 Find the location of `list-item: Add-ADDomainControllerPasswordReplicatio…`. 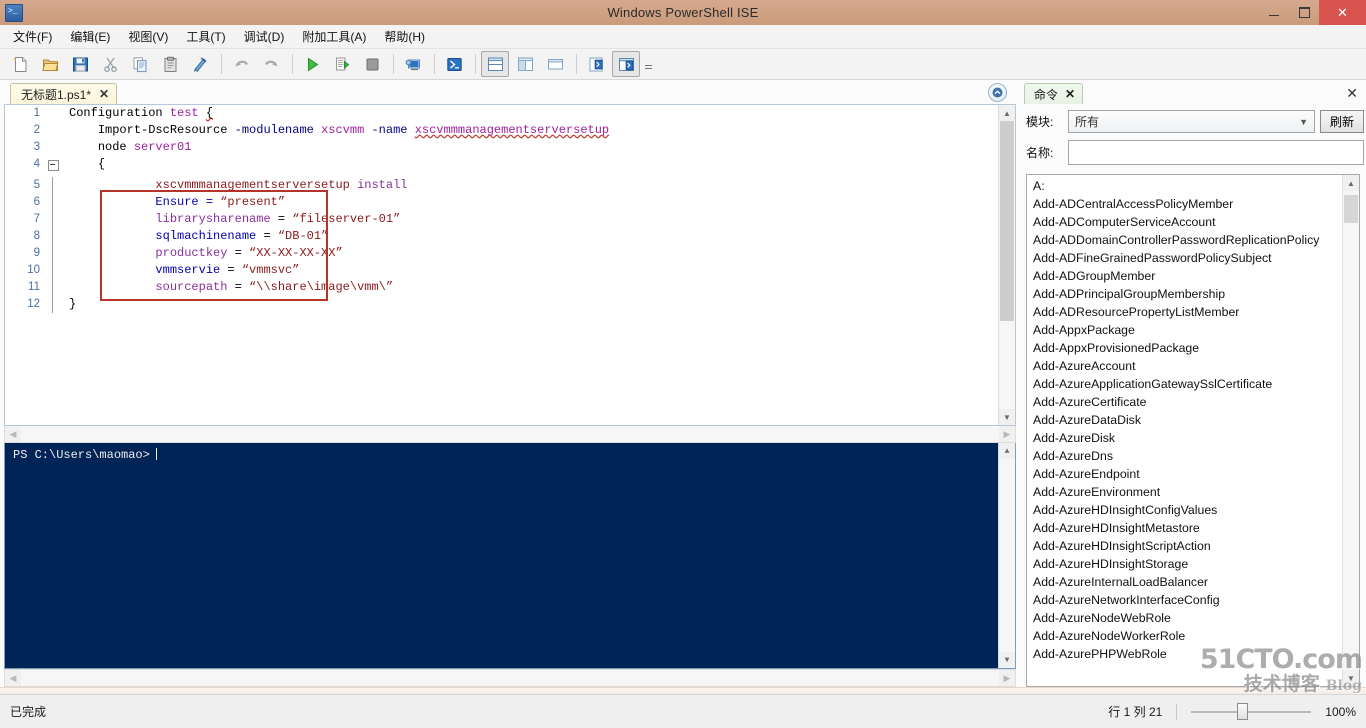

list-item: Add-ADDomainControllerPasswordReplicatio… is located at coordinates (1187, 240).